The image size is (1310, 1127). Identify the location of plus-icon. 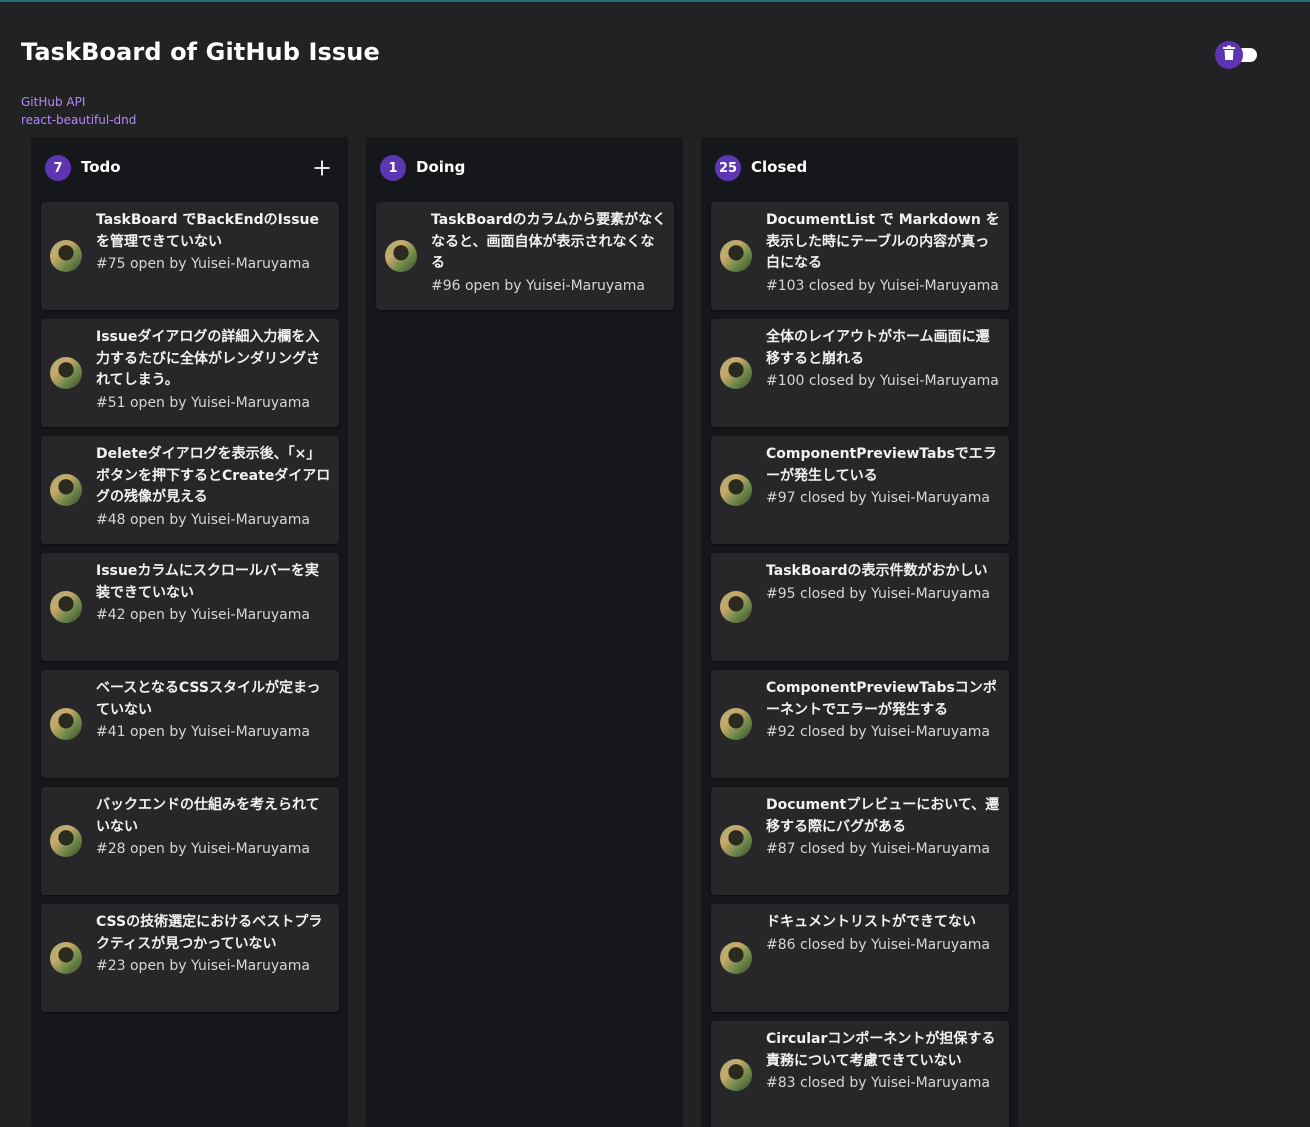
(322, 172).